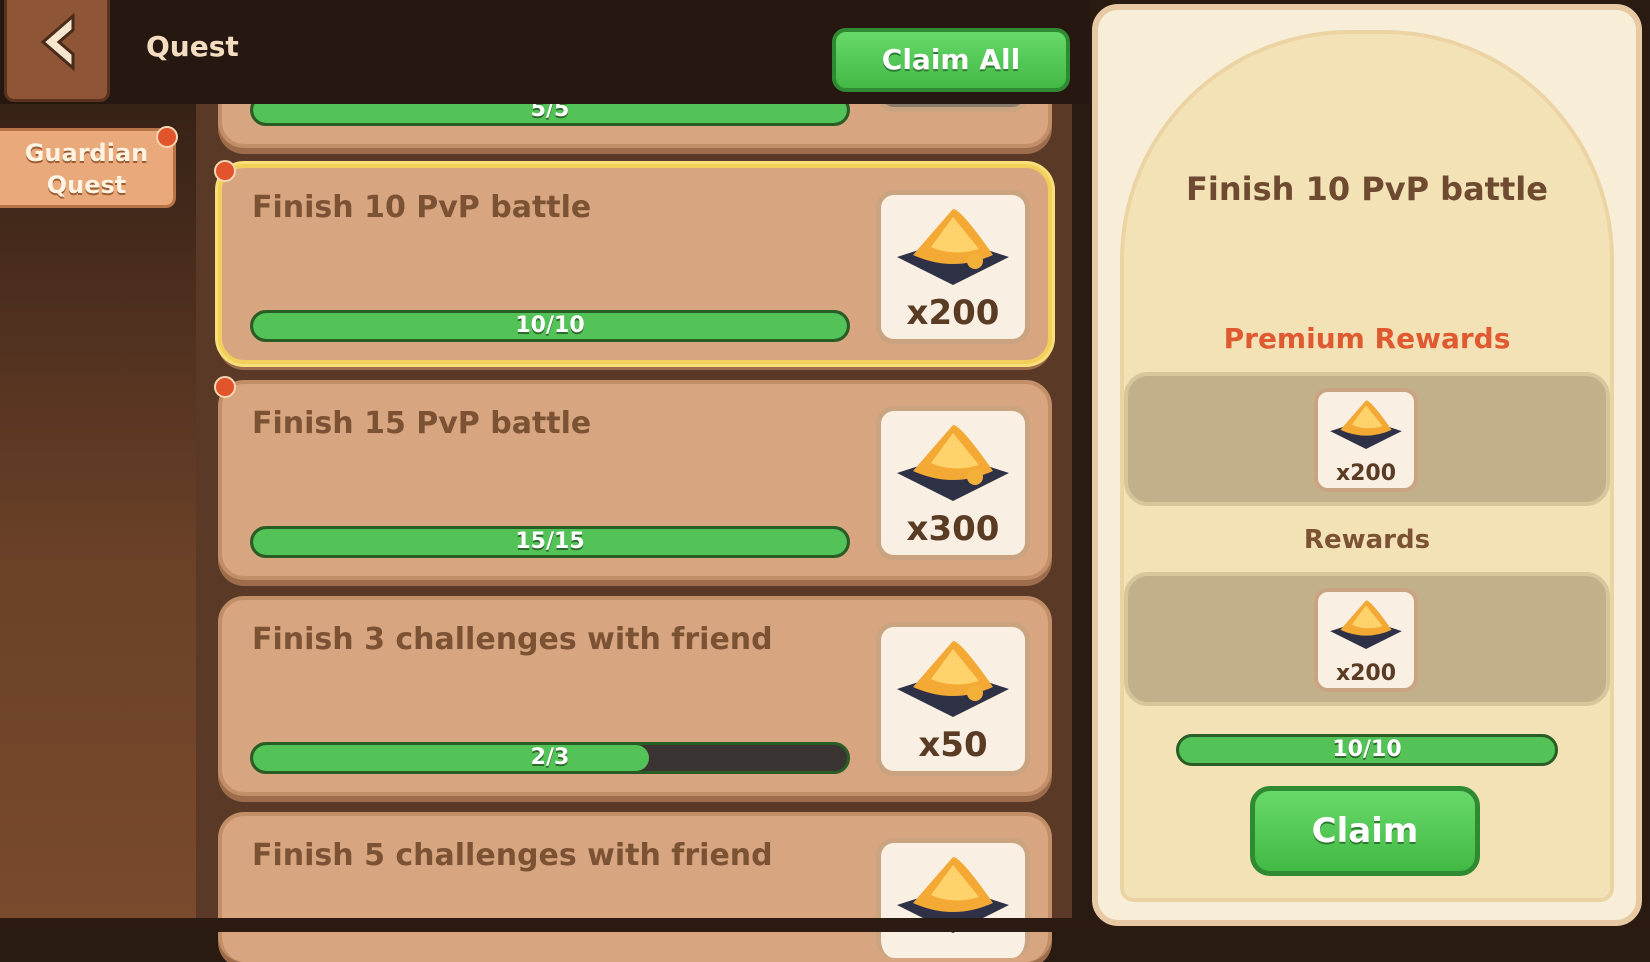  Describe the element at coordinates (633, 478) in the screenshot. I see `quest-card-3: Finish 15 PvP battle 15/15 x300` at that location.